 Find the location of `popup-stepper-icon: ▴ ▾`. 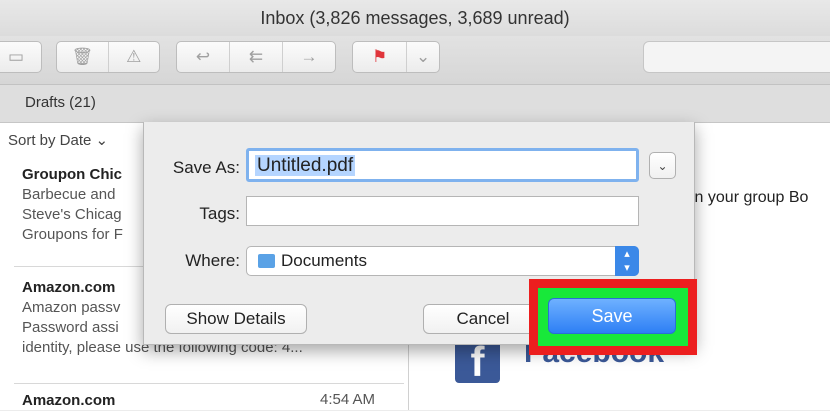

popup-stepper-icon: ▴ ▾ is located at coordinates (627, 261).